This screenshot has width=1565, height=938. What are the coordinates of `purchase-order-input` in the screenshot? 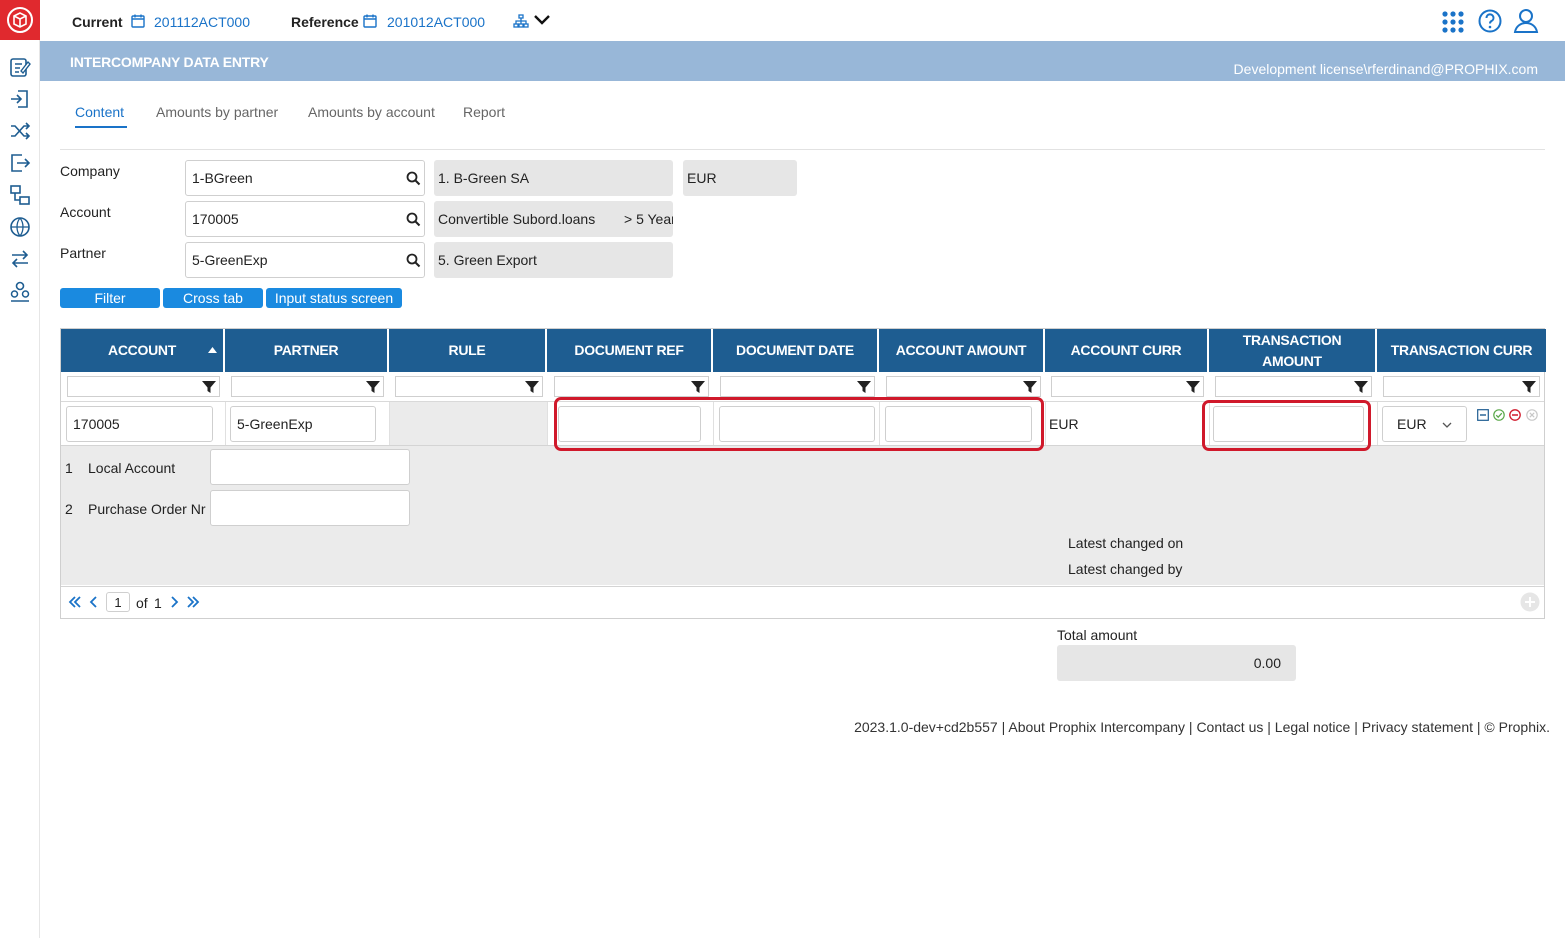 It's located at (310, 508).